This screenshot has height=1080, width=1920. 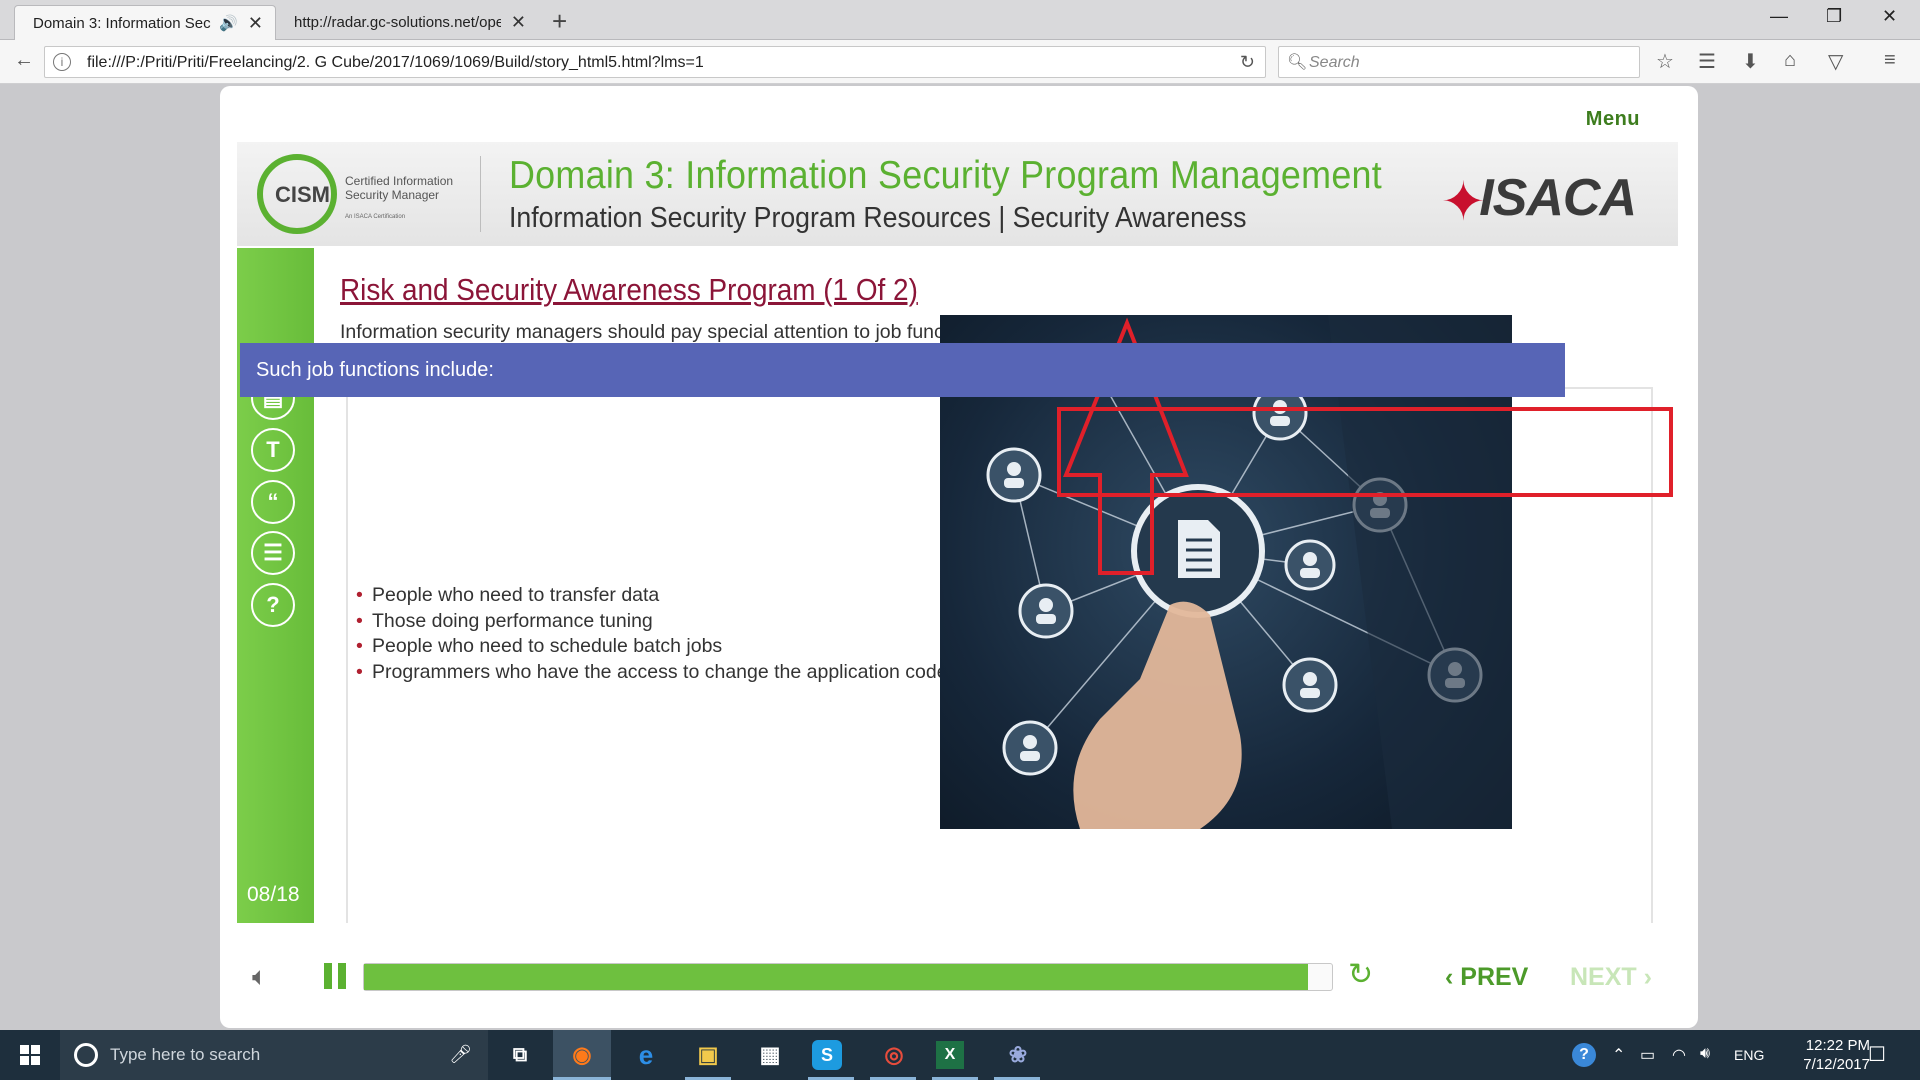 What do you see at coordinates (1018, 1055) in the screenshot?
I see `paint-icon: ❀` at bounding box center [1018, 1055].